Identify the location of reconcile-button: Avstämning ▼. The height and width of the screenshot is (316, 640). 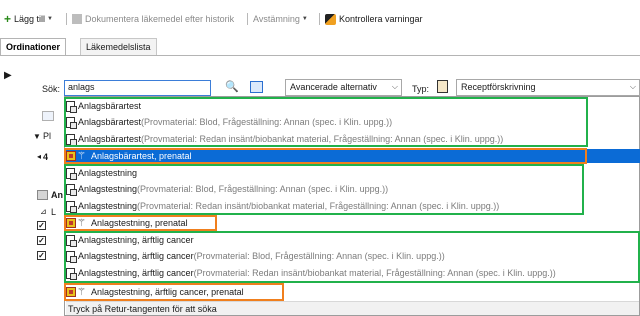
(280, 19).